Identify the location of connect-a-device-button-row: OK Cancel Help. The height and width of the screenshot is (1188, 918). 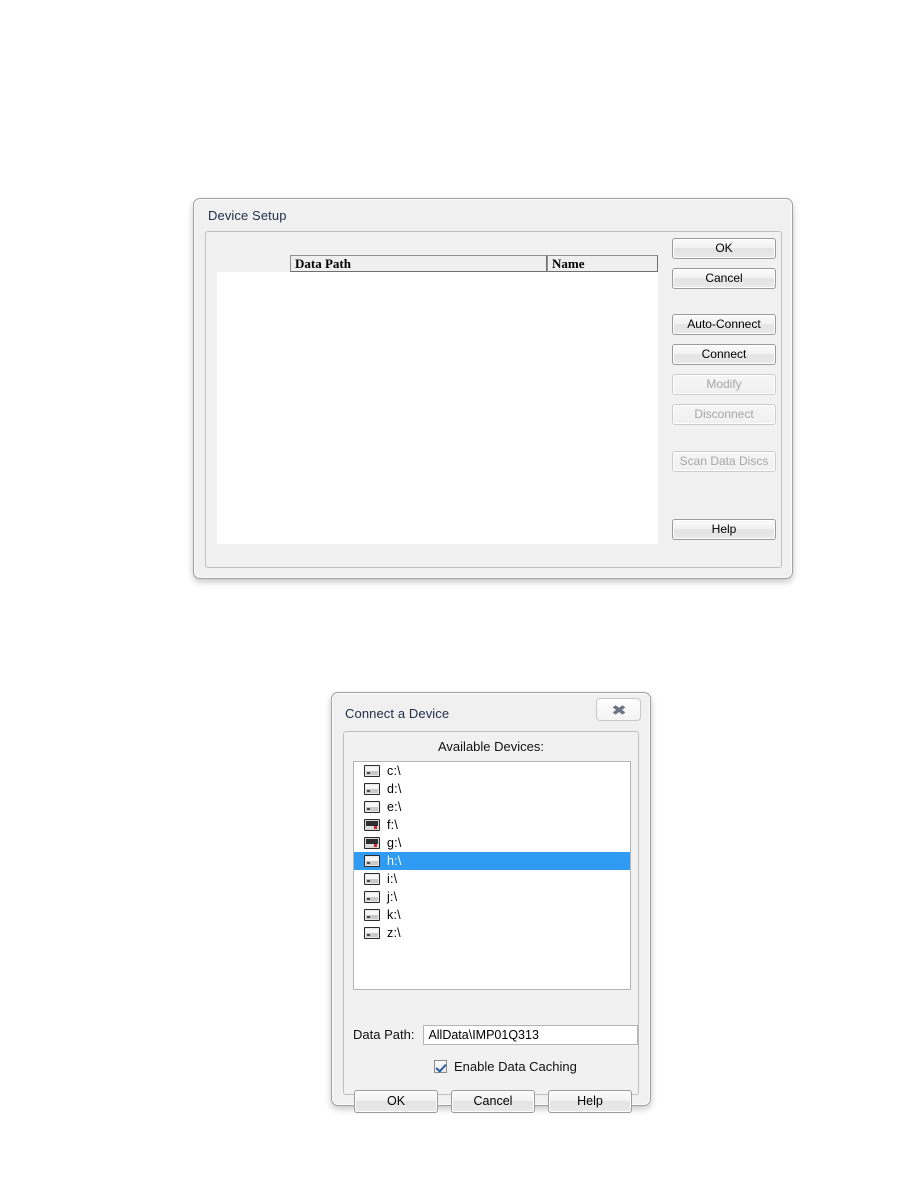
(493, 1101).